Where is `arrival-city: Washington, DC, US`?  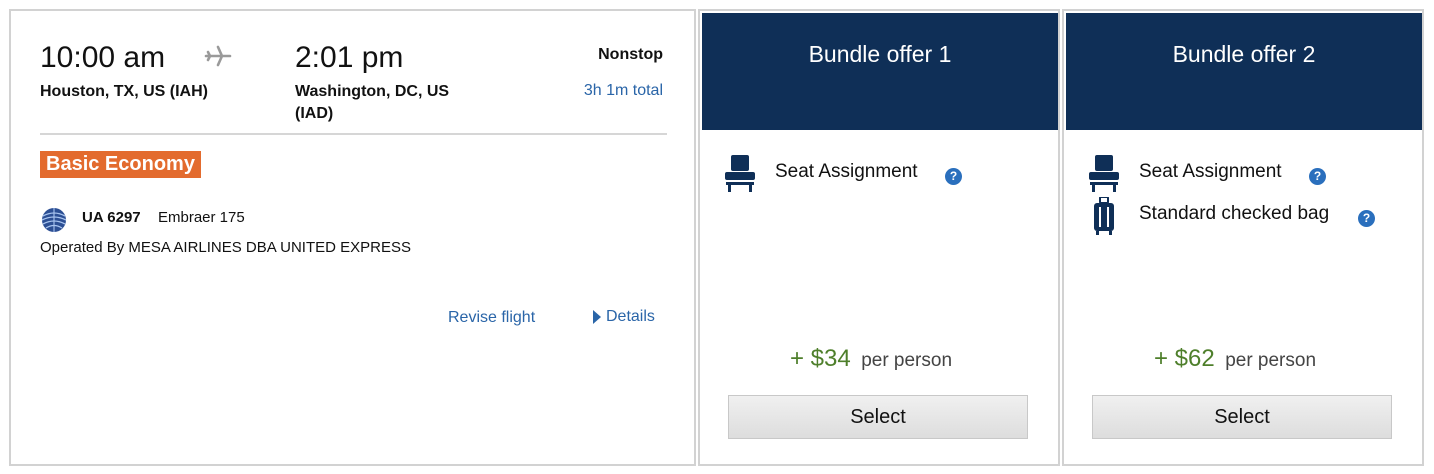
arrival-city: Washington, DC, US is located at coordinates (372, 91).